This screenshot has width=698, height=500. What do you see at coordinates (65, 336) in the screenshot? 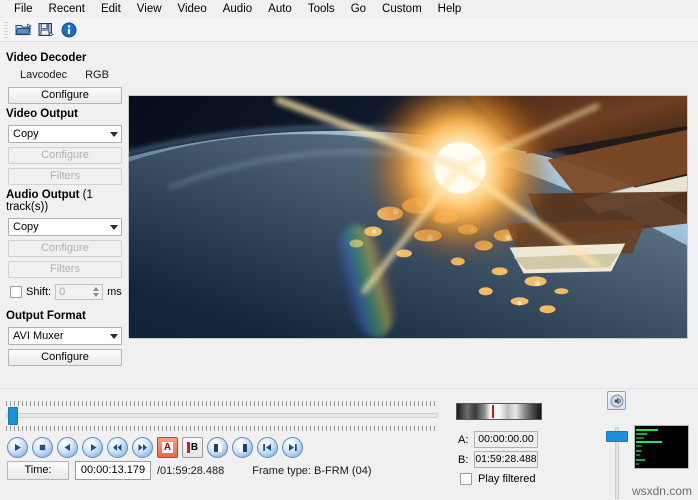
I see `output-format-select: AVI Muxer` at bounding box center [65, 336].